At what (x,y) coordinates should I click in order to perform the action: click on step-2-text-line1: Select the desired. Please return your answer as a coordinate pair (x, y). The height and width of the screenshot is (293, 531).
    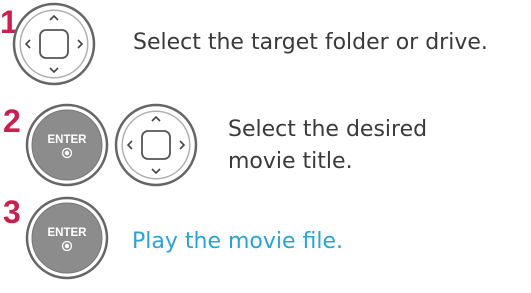
    Looking at the image, I should click on (328, 129).